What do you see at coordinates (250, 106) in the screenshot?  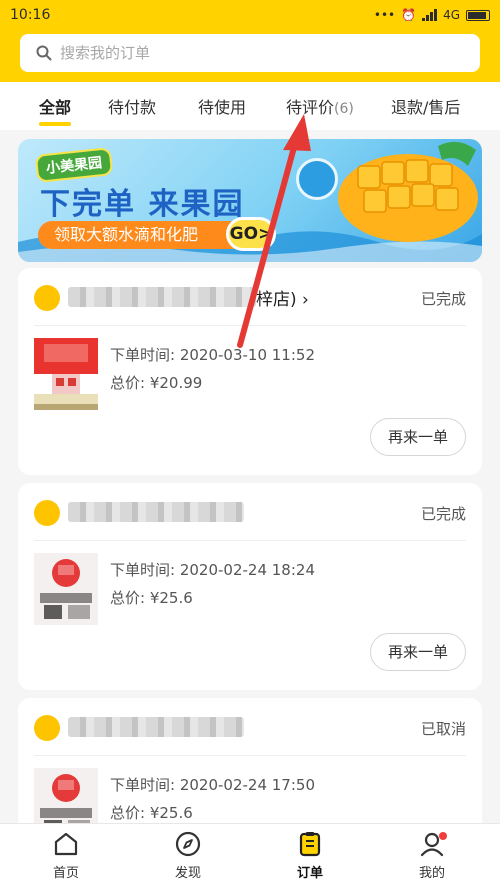 I see `order-tabs: 全部 待付款 待使用 待评价(6) 退款/售后` at bounding box center [250, 106].